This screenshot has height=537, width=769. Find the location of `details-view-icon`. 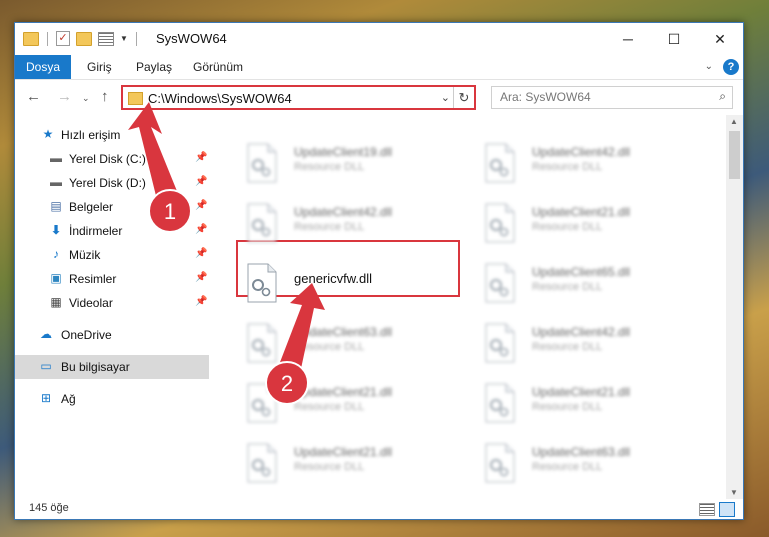

details-view-icon is located at coordinates (707, 509).